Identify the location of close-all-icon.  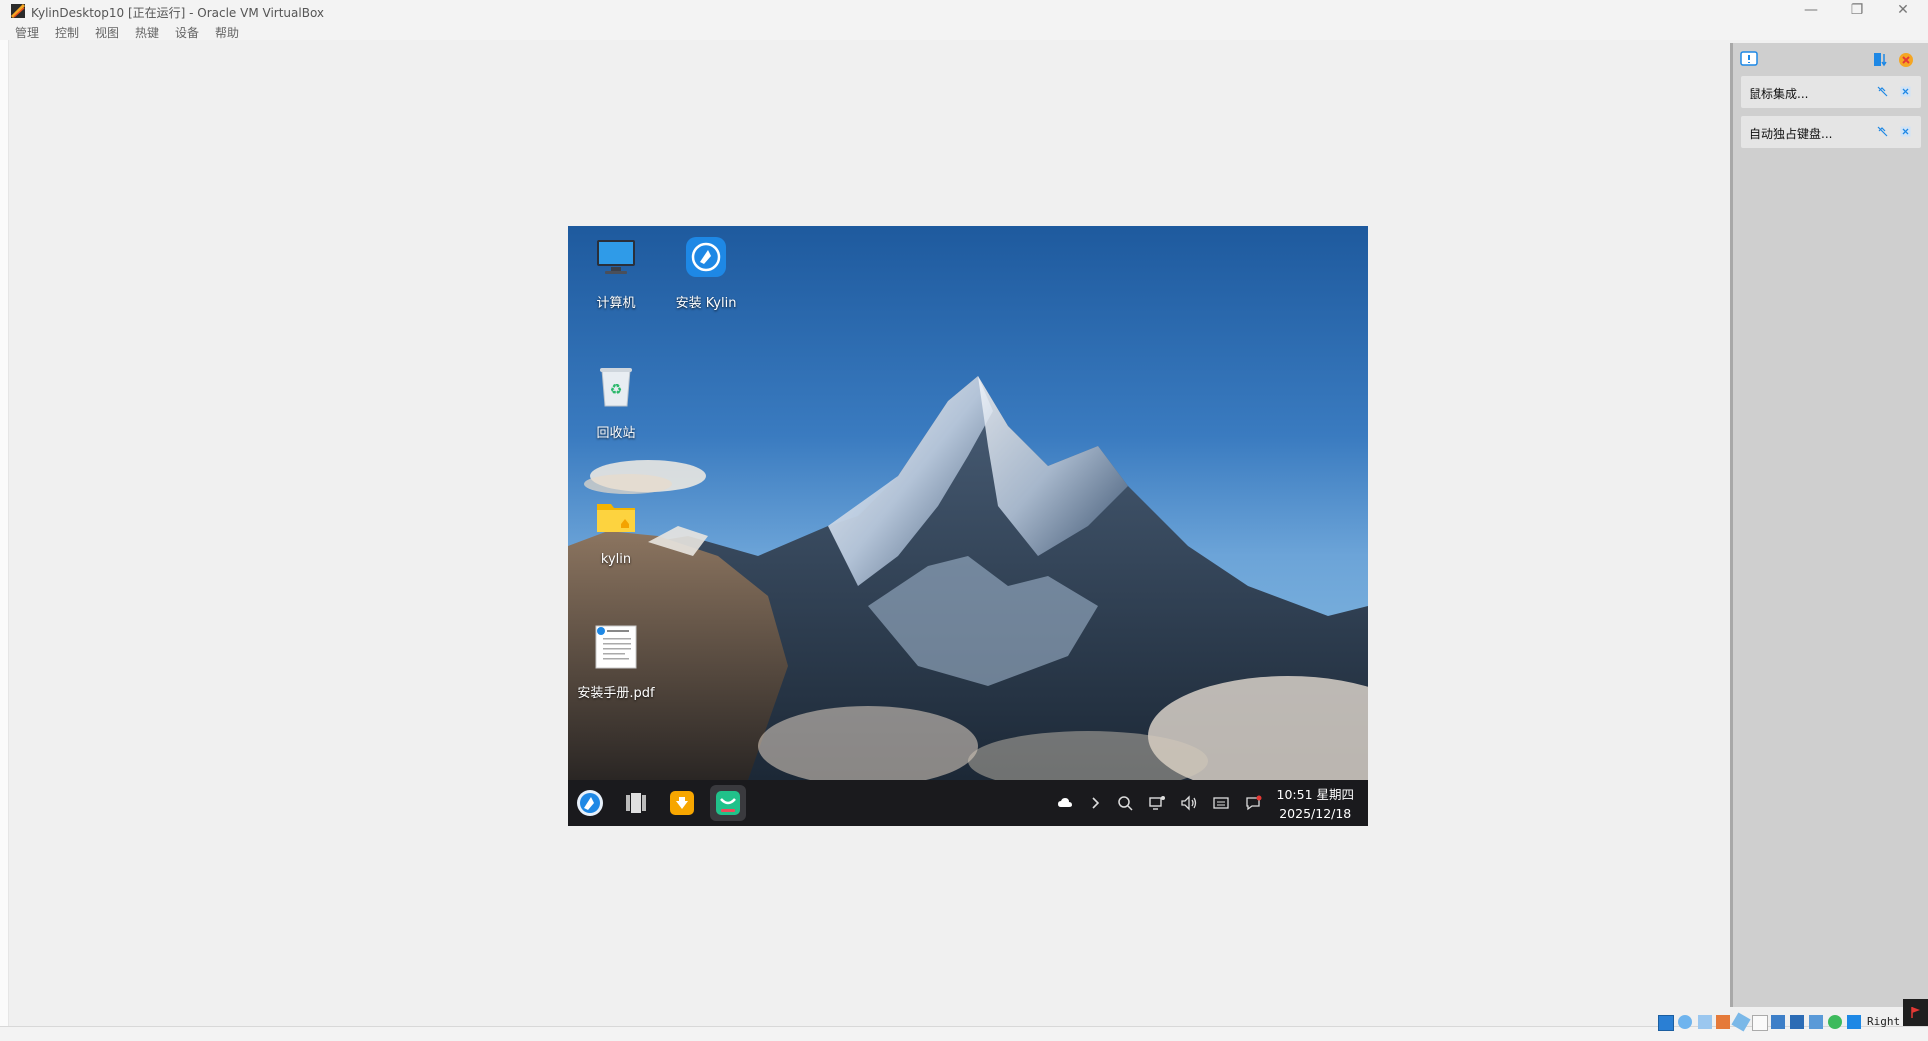
(1906, 60).